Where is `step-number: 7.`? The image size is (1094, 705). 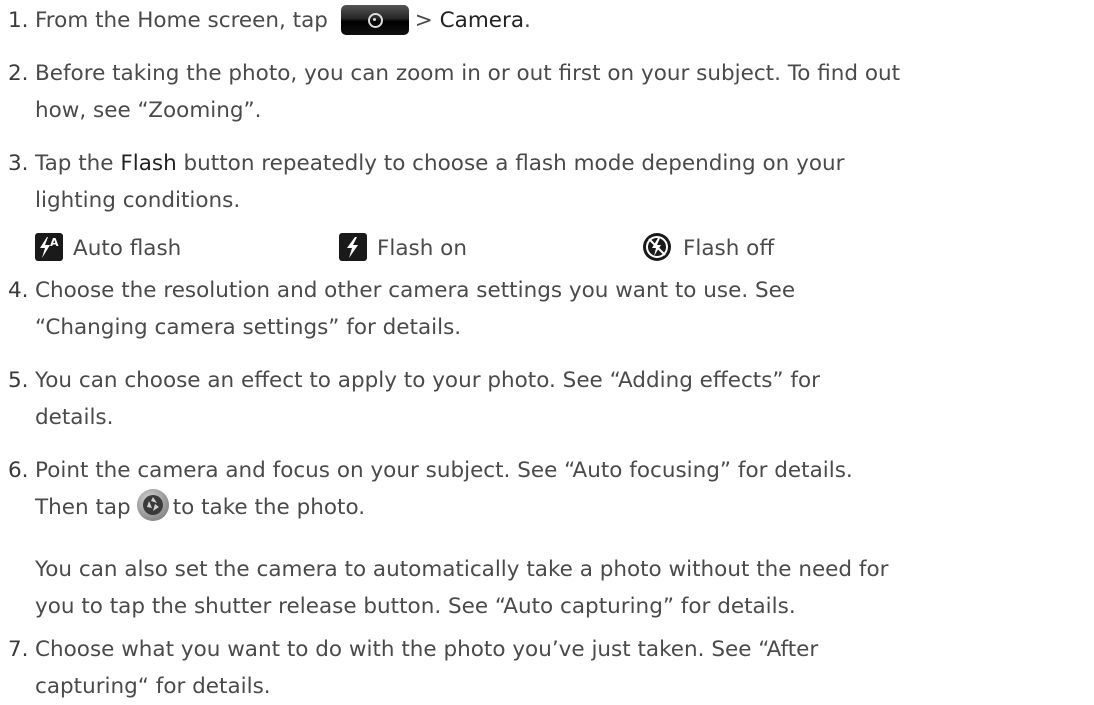 step-number: 7. is located at coordinates (18, 649).